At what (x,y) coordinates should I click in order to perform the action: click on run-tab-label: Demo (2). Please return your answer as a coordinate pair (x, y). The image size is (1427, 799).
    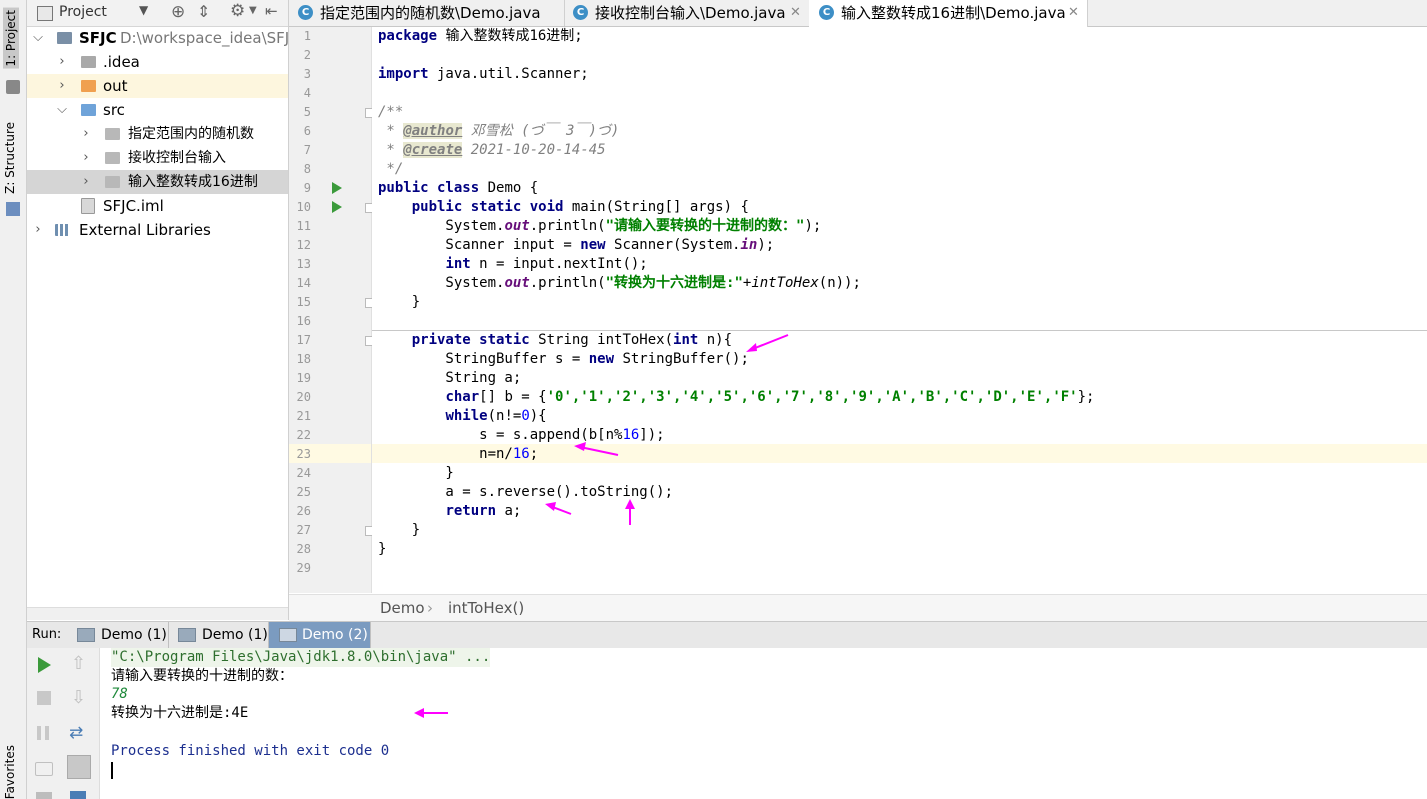
    Looking at the image, I should click on (335, 635).